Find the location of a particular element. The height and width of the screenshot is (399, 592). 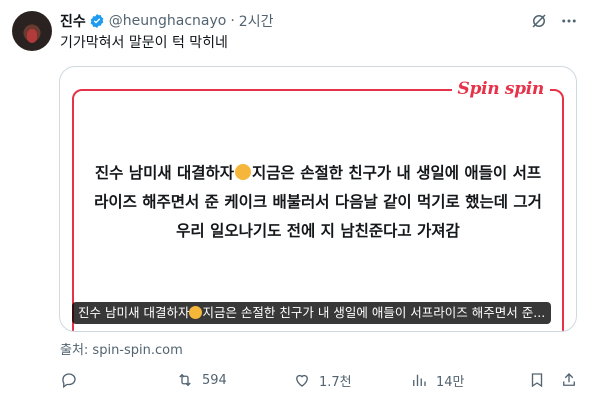

tweet-text: 기가막혀서 말문이 턱 막히네 is located at coordinates (144, 43).